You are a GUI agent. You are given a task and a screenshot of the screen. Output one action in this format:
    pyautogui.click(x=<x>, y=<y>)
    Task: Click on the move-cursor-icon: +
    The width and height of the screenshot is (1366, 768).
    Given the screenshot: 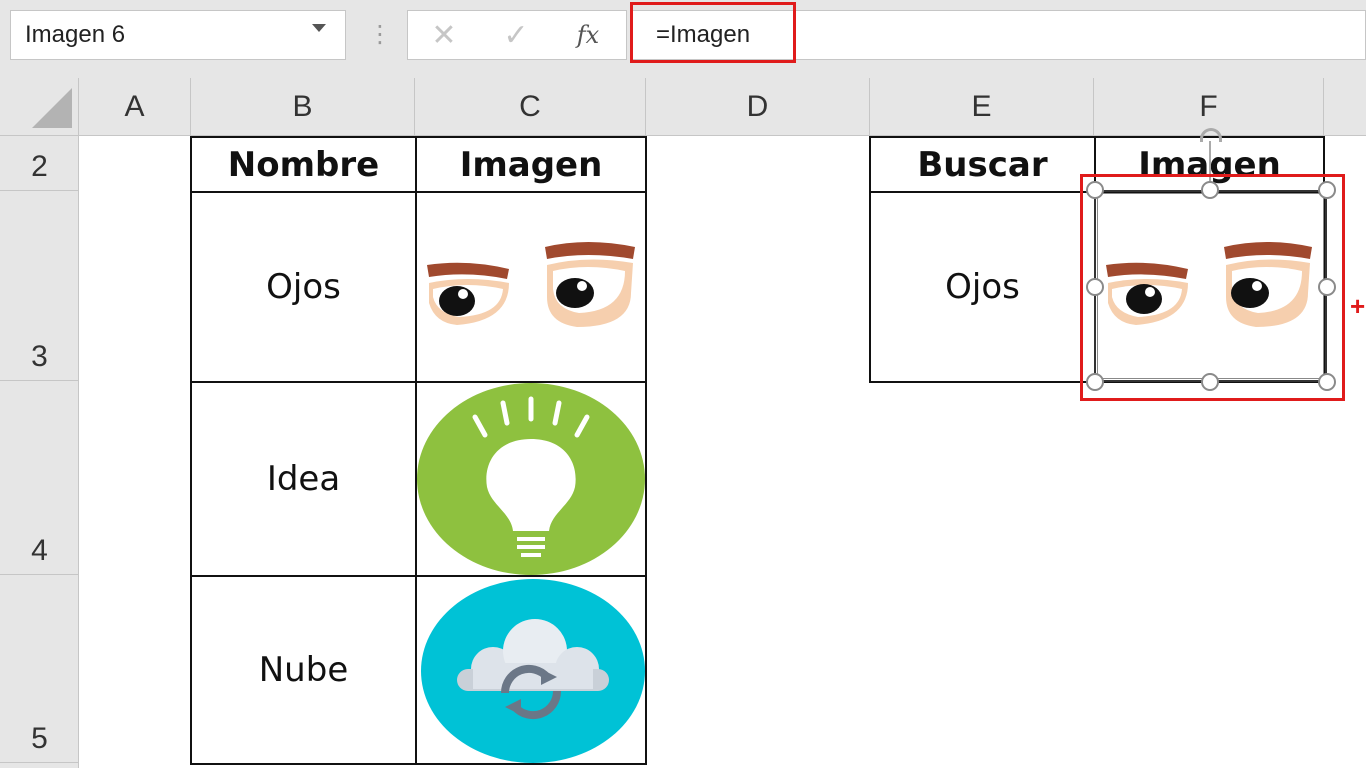 What is the action you would take?
    pyautogui.click(x=1358, y=306)
    